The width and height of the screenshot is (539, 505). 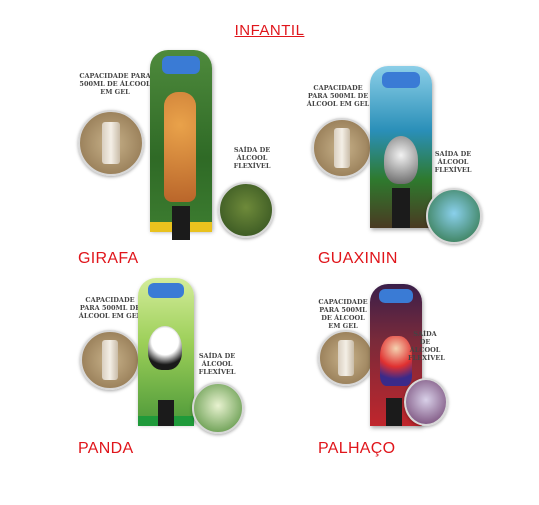 I want to click on dispenser-panel, so click(x=181, y=140).